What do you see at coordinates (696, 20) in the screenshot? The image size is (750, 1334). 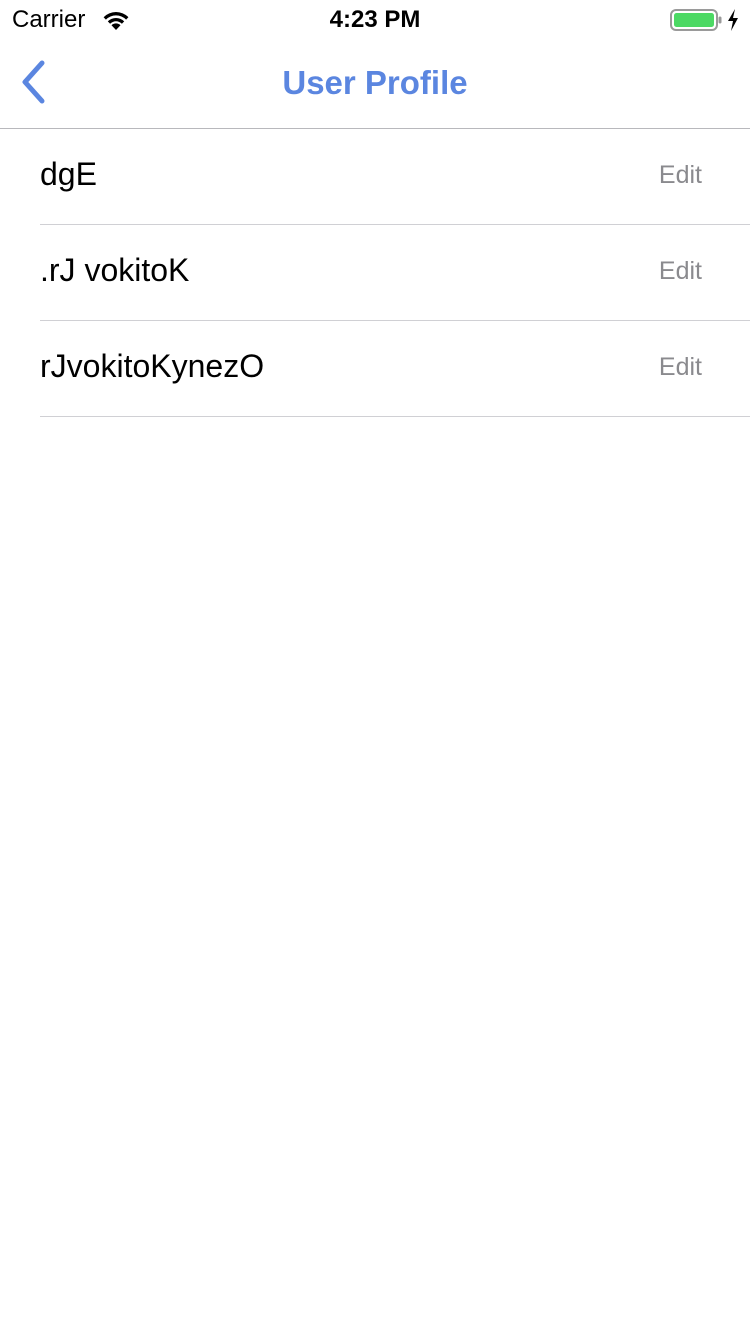 I see `battery-icon` at bounding box center [696, 20].